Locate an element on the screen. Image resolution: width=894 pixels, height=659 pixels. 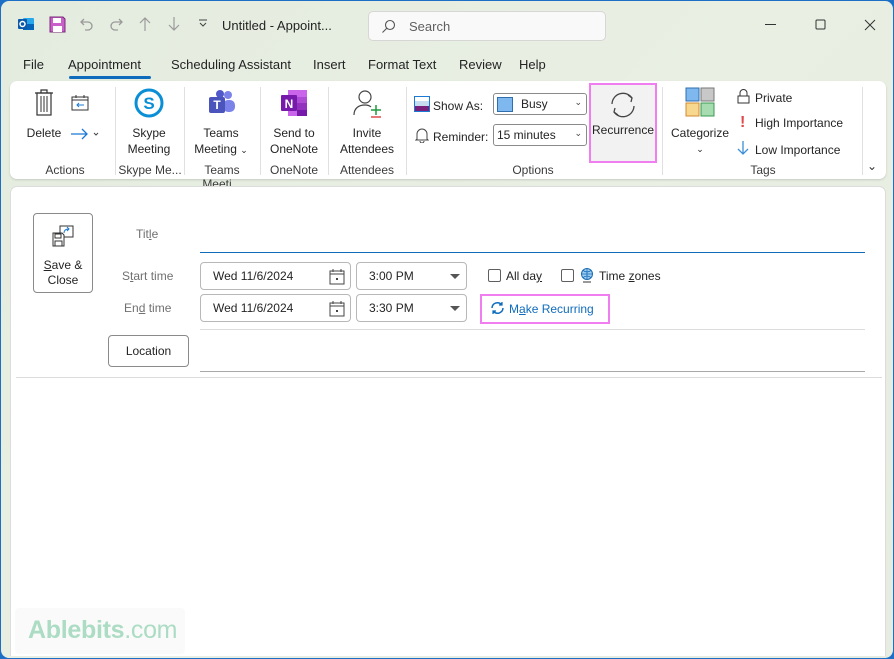
calendar-forward-icon is located at coordinates (80, 104).